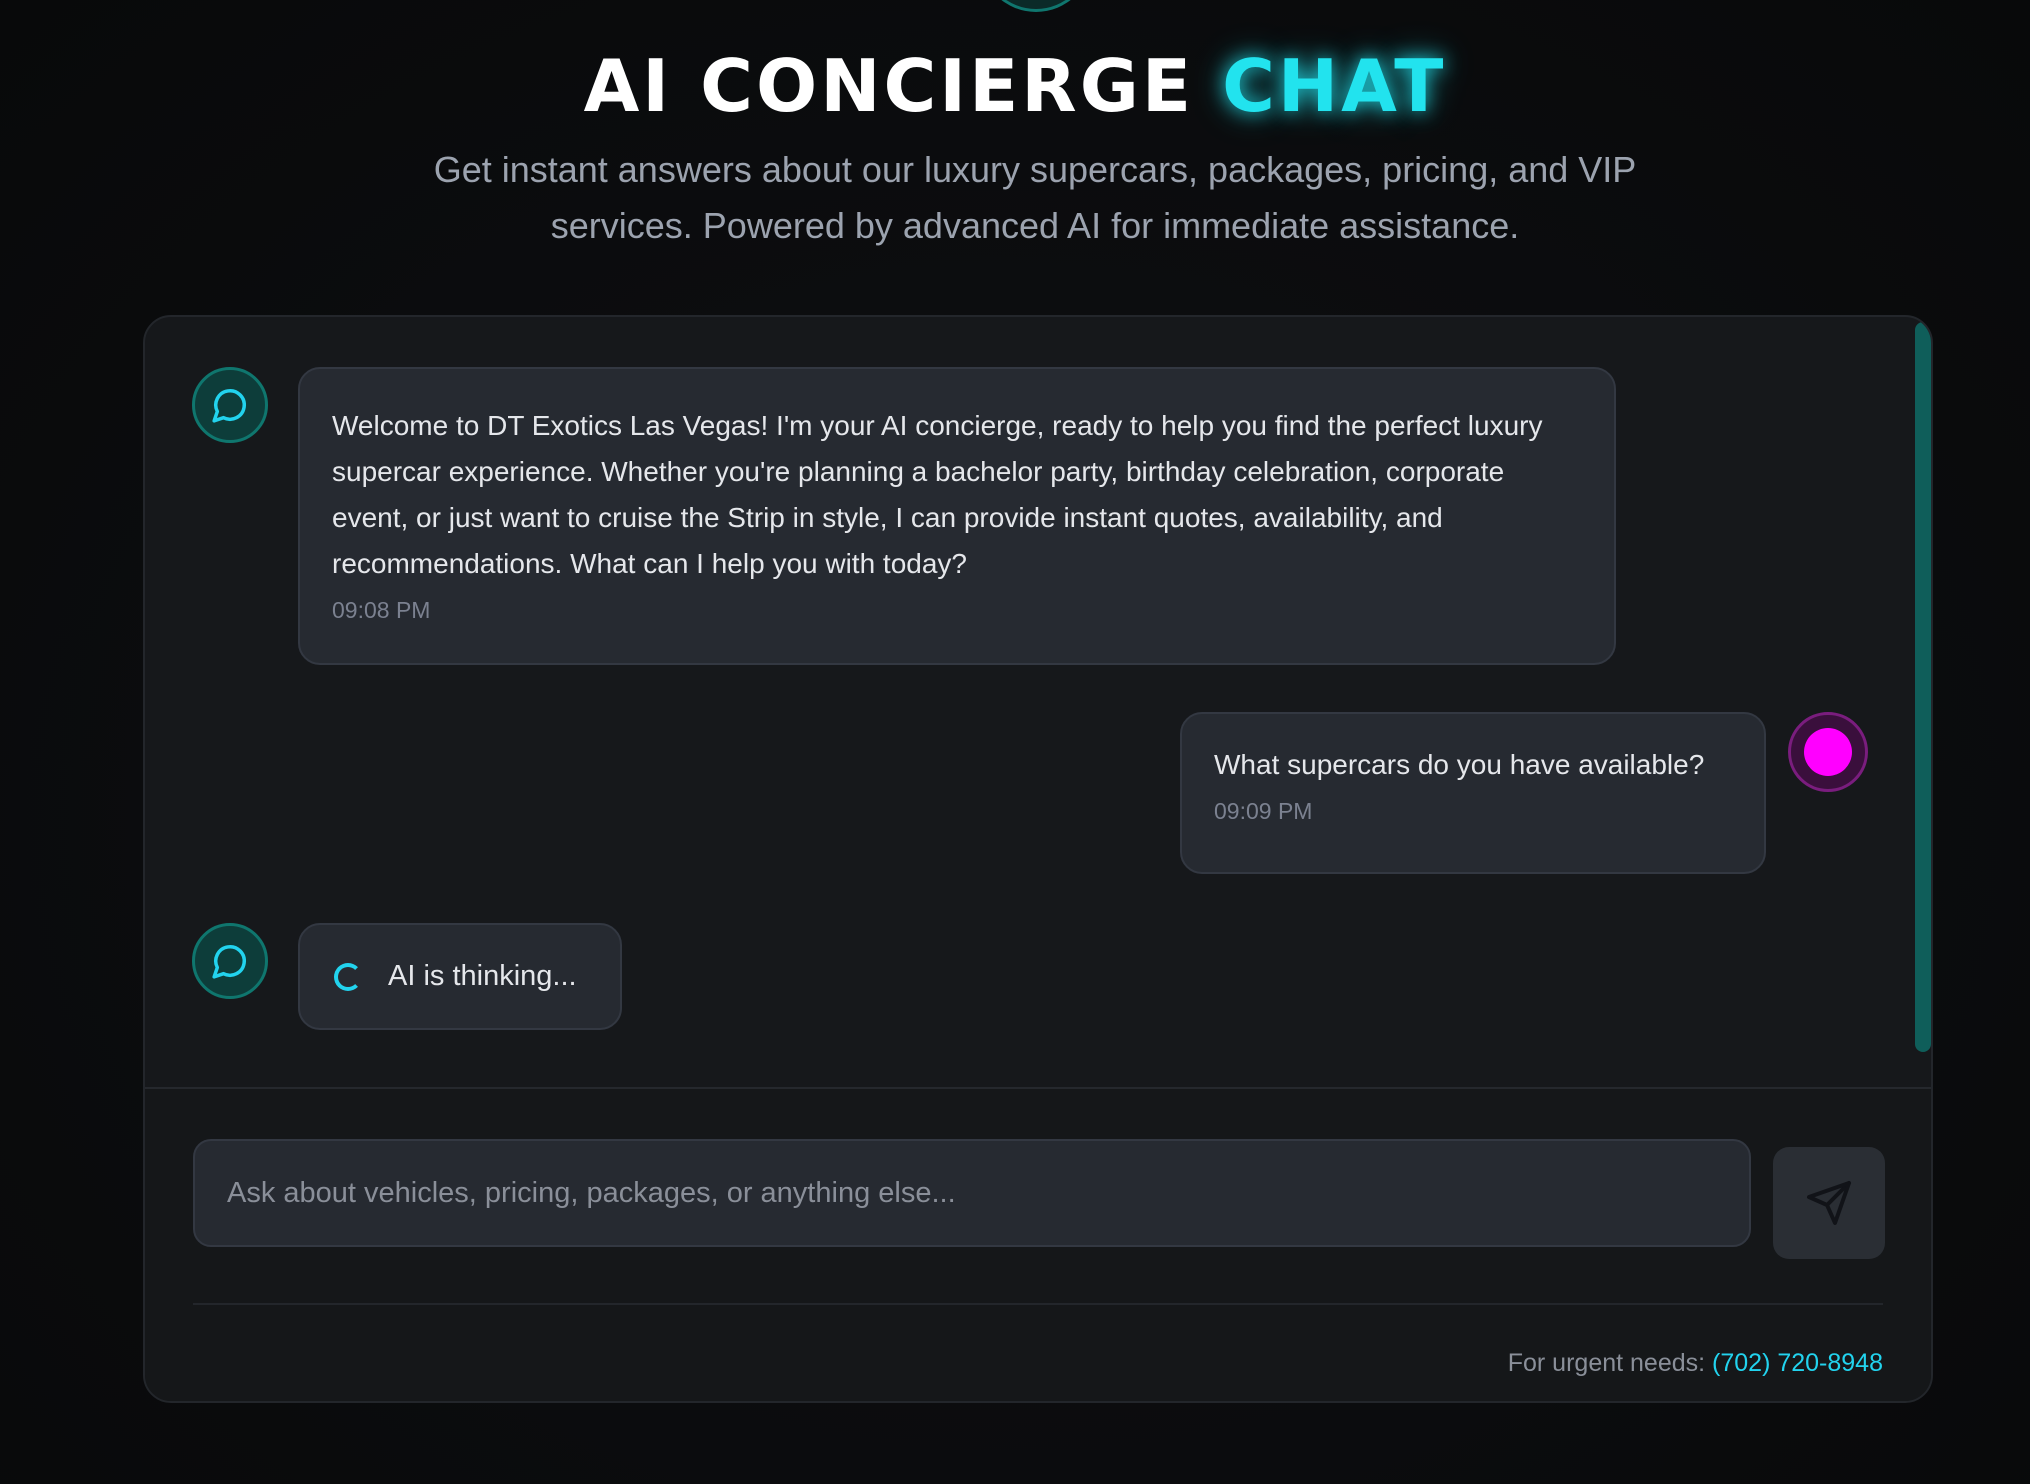 Image resolution: width=2030 pixels, height=1484 pixels. What do you see at coordinates (1606, 1363) in the screenshot?
I see `urgent-label: For urgent needs:` at bounding box center [1606, 1363].